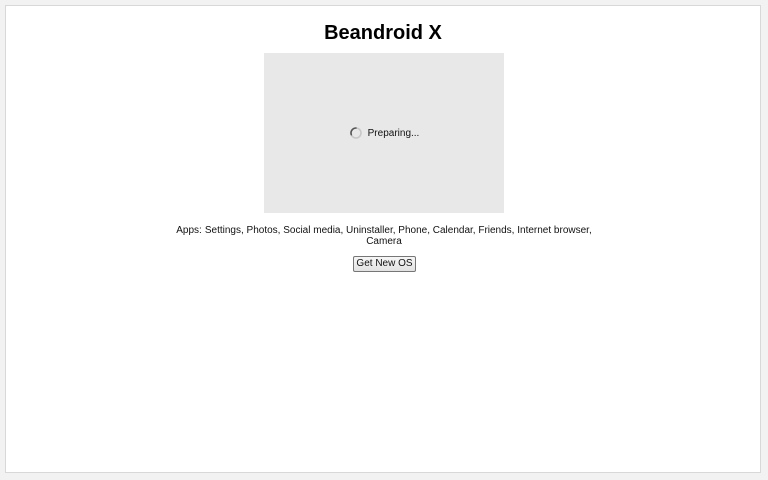 The image size is (768, 480). Describe the element at coordinates (356, 133) in the screenshot. I see `loading-spinner-icon` at that location.